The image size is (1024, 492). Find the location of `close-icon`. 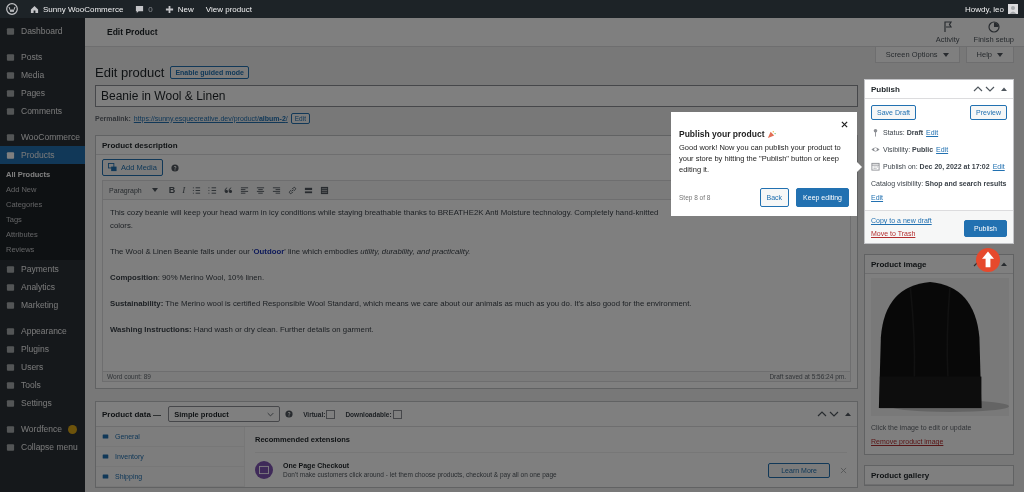

close-icon is located at coordinates (844, 124).